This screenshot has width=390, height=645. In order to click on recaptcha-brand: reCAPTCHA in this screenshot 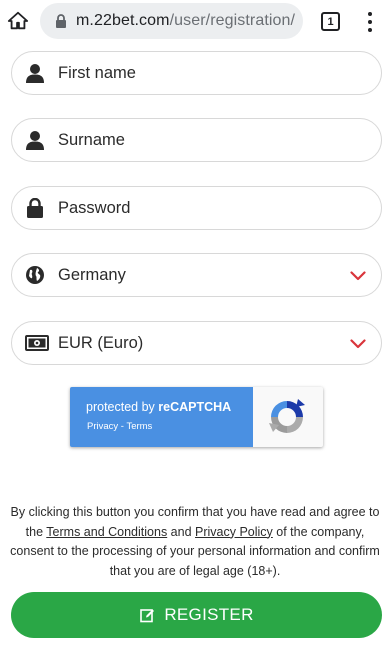, I will do `click(195, 407)`.